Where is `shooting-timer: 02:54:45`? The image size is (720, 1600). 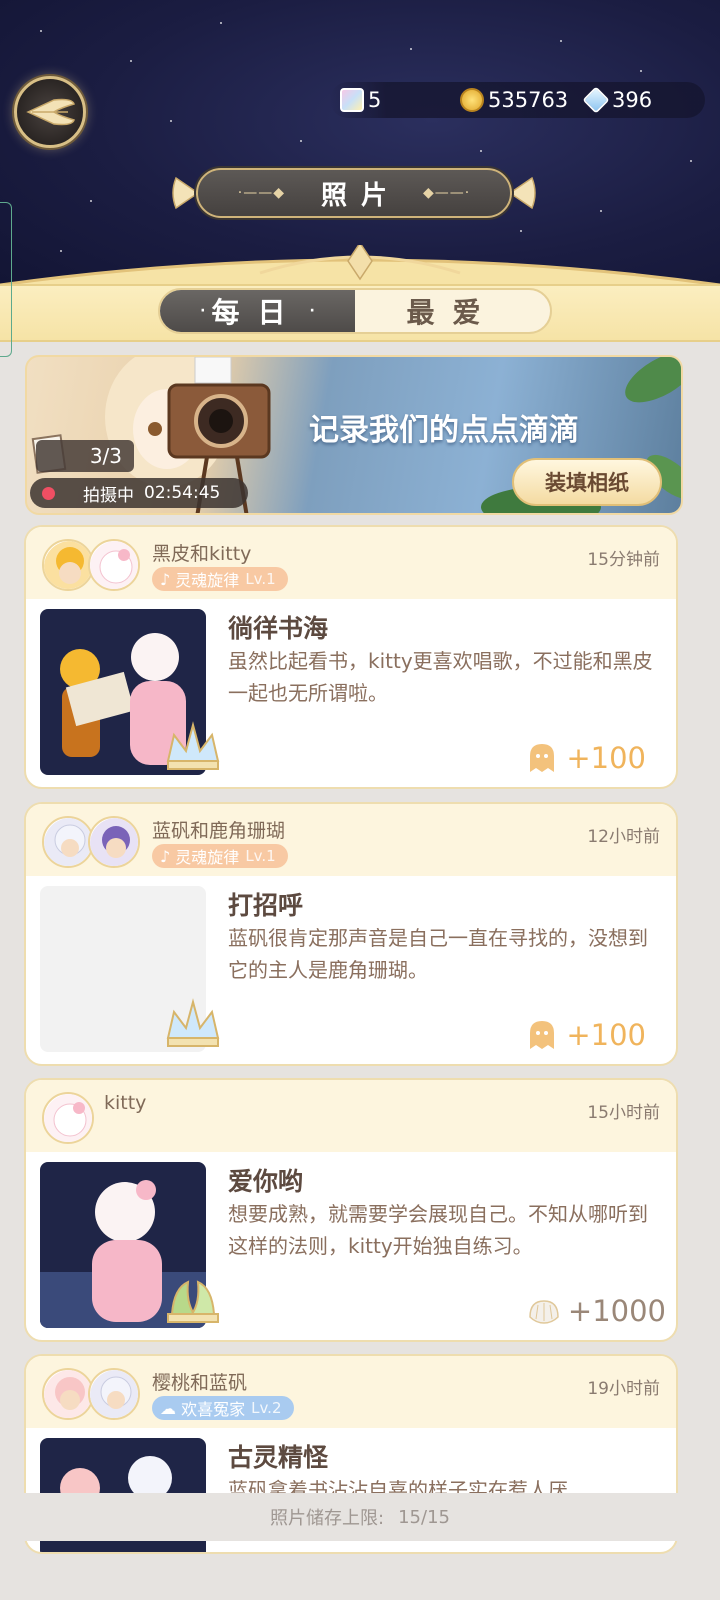
shooting-timer: 02:54:45 is located at coordinates (182, 493).